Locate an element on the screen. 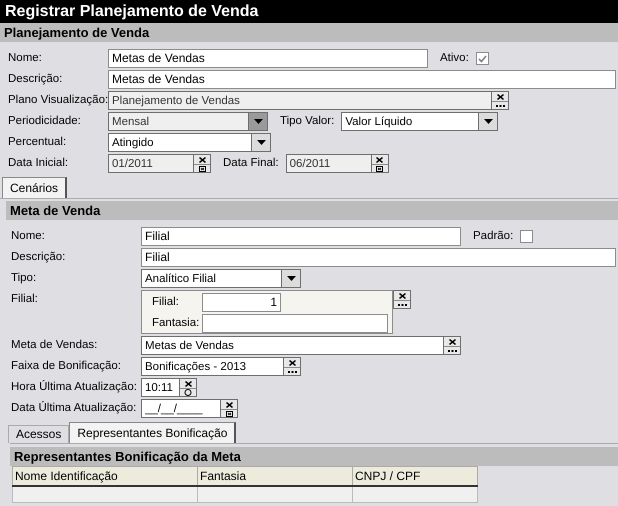  dropdown-field: Valor Líquido is located at coordinates (409, 121).